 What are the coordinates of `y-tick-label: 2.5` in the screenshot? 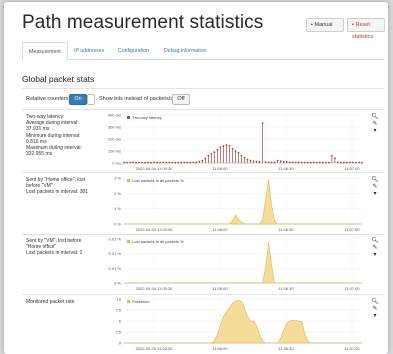 It's located at (118, 332).